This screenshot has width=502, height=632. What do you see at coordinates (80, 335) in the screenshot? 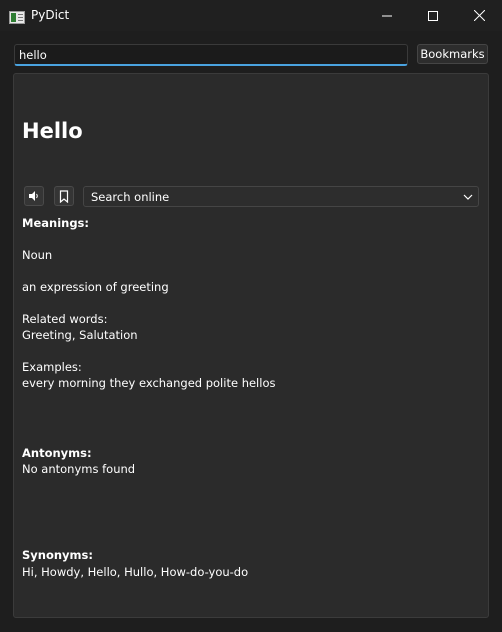
I see `related-words-list: Greeting, Salutation` at bounding box center [80, 335].